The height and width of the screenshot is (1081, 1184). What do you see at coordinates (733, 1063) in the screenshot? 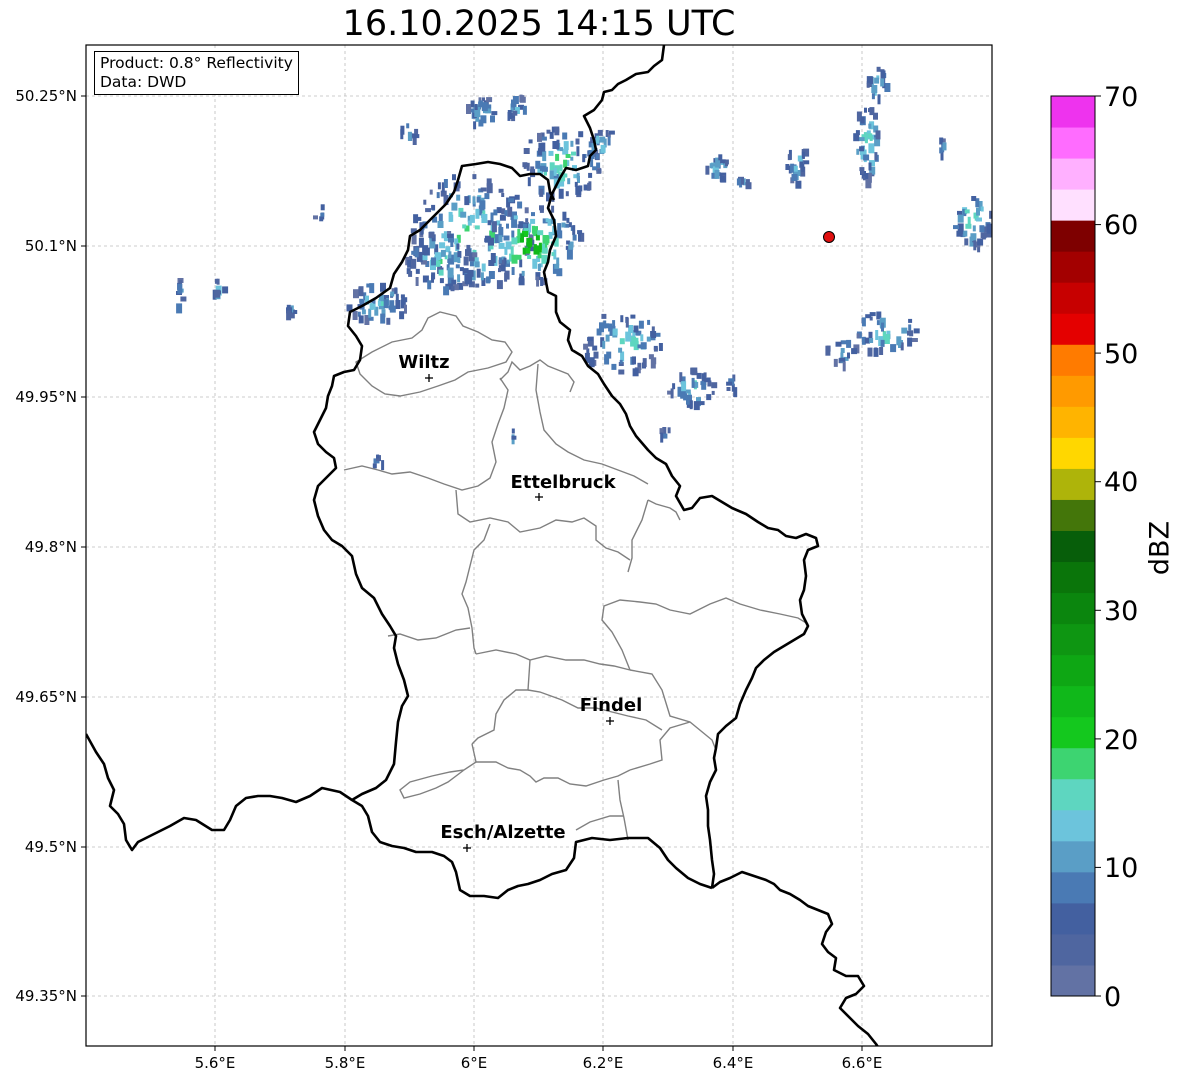
I see `lon-label: 6.4°E` at bounding box center [733, 1063].